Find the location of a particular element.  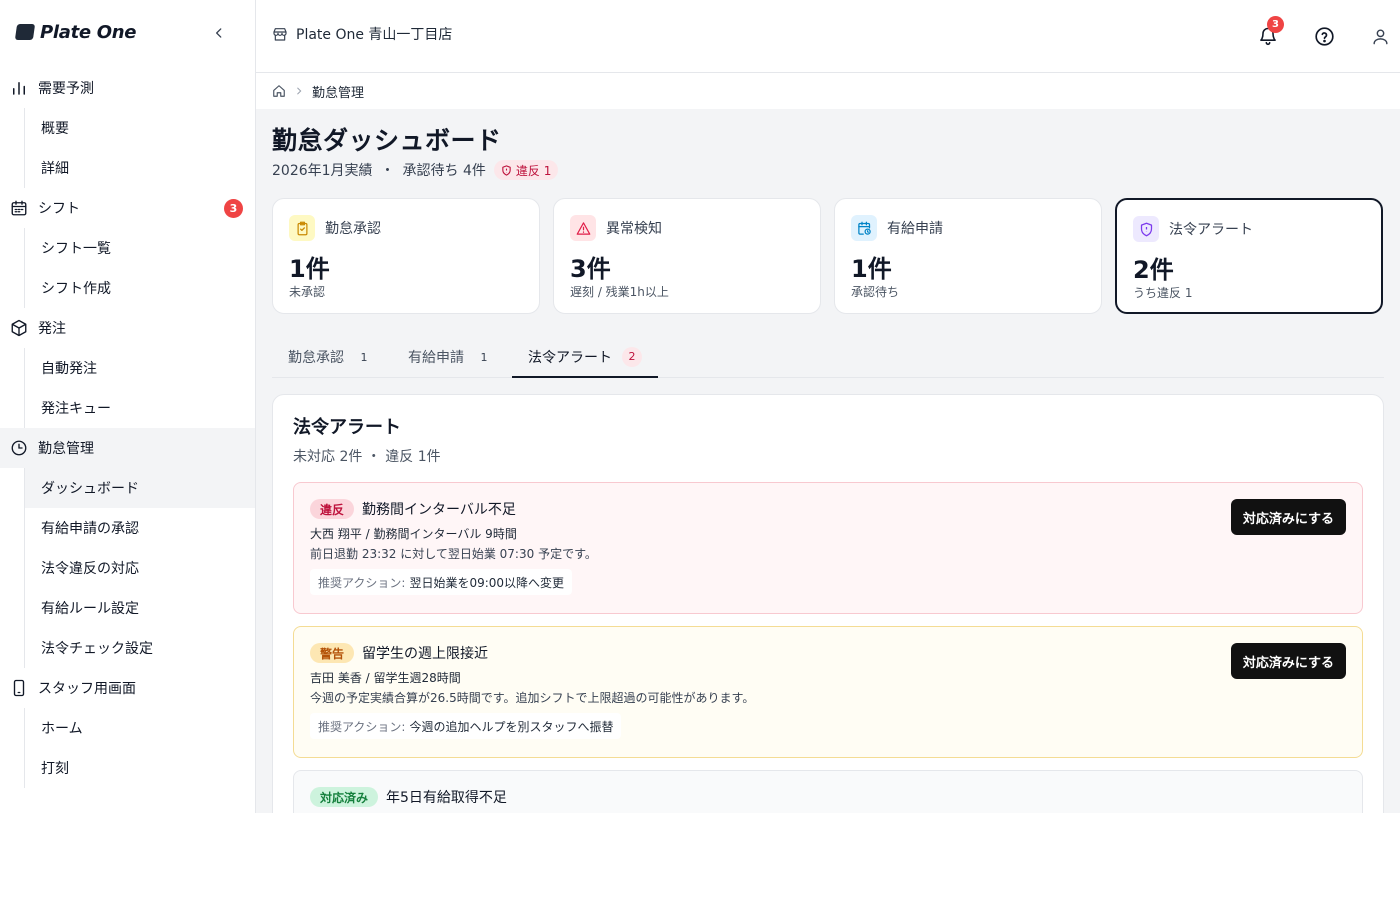

pending-count: 承認待ち 4件 is located at coordinates (444, 171).